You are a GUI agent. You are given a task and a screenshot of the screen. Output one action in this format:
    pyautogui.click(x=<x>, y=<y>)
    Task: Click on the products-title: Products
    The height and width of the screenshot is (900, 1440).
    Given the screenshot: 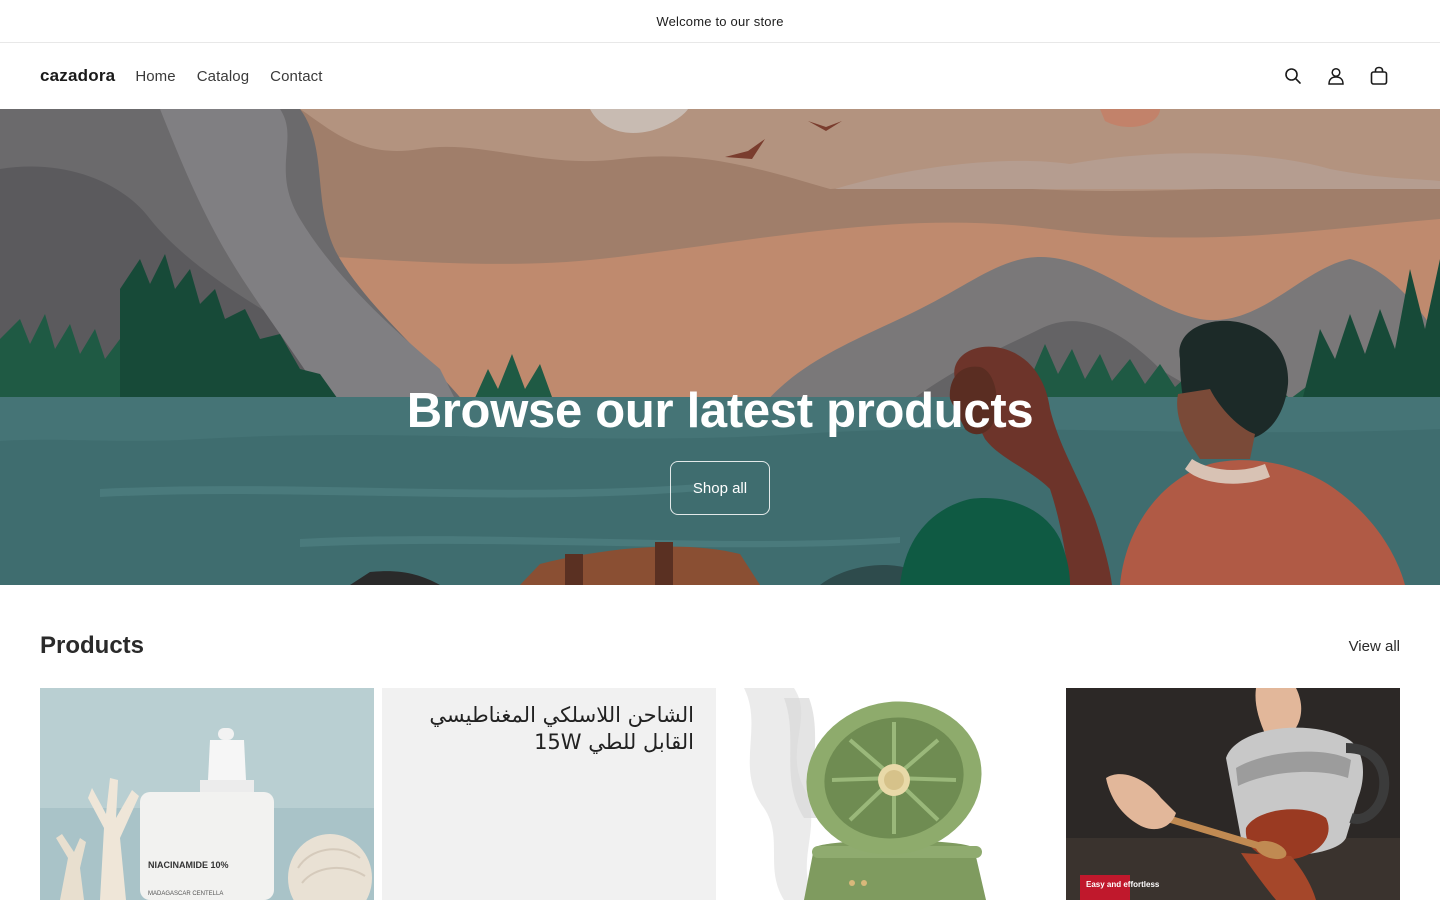 What is the action you would take?
    pyautogui.click(x=92, y=645)
    